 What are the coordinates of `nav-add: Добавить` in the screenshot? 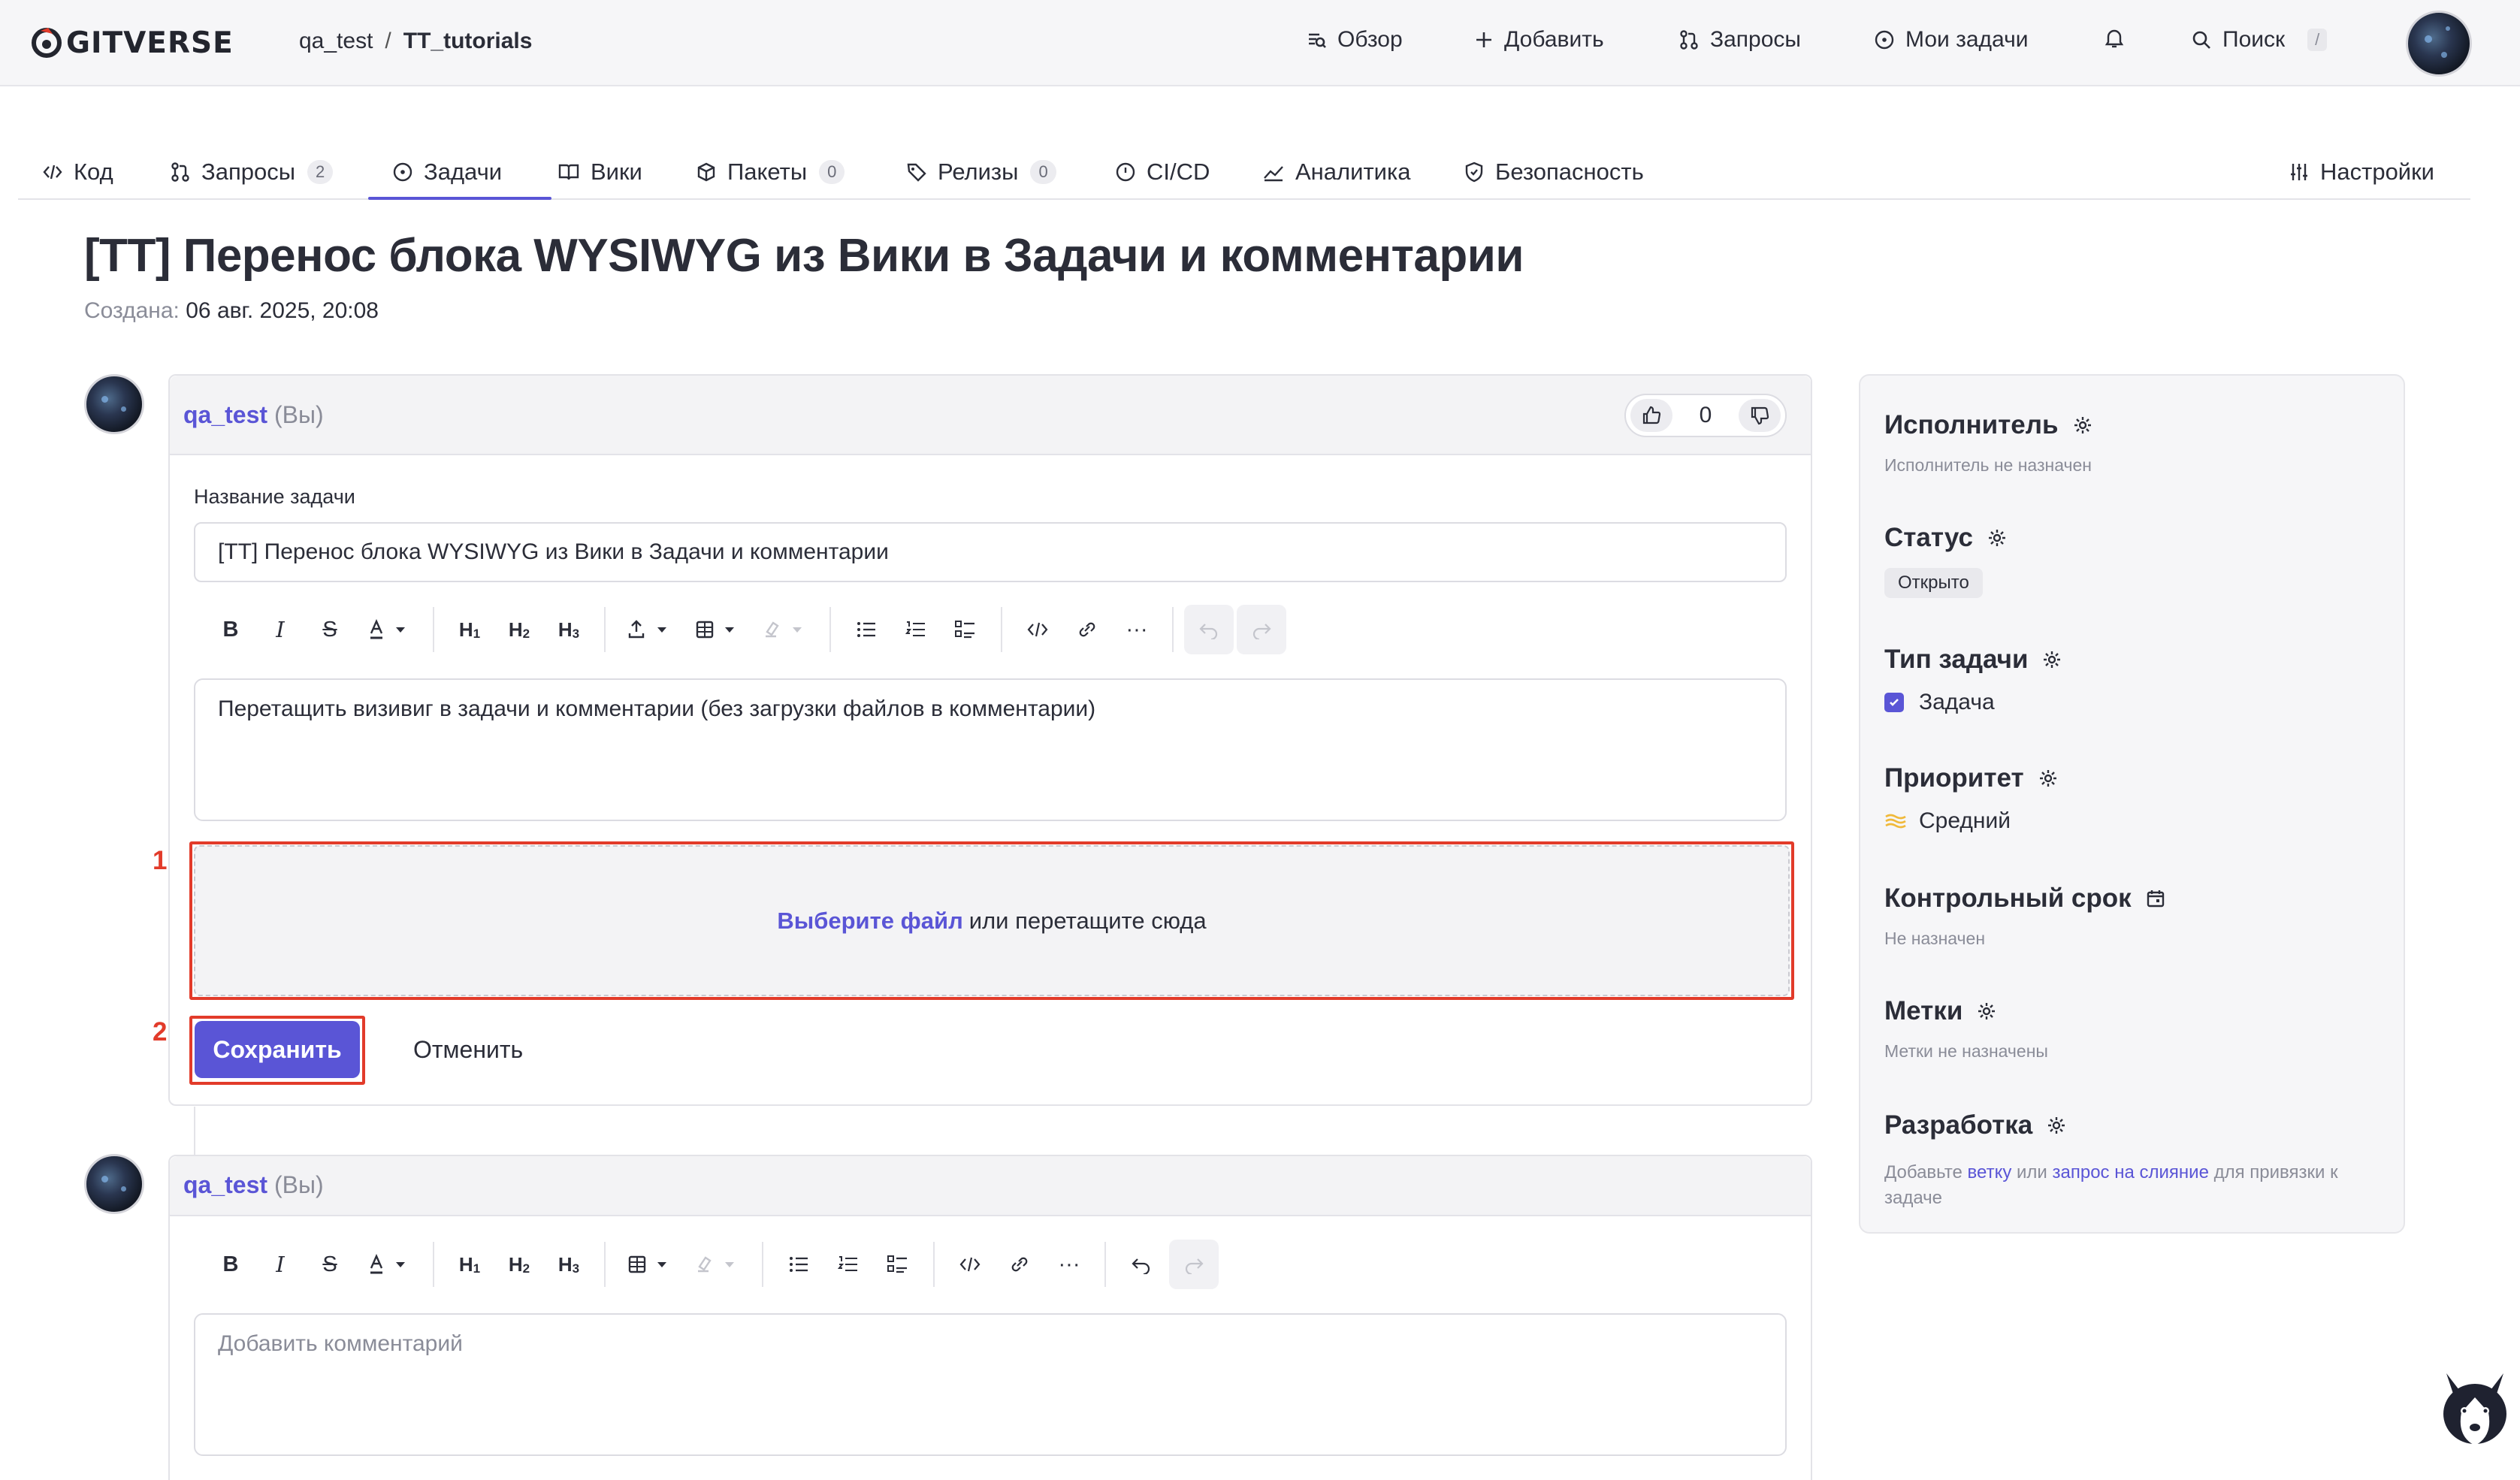 It's located at (1539, 40).